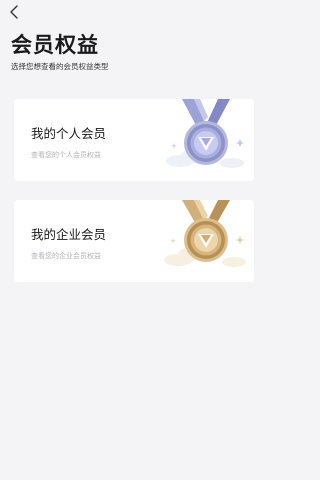 Image resolution: width=320 pixels, height=480 pixels. What do you see at coordinates (134, 140) in the screenshot?
I see `personal-membership-card: 我的个人会员 查看您的个人会员权益` at bounding box center [134, 140].